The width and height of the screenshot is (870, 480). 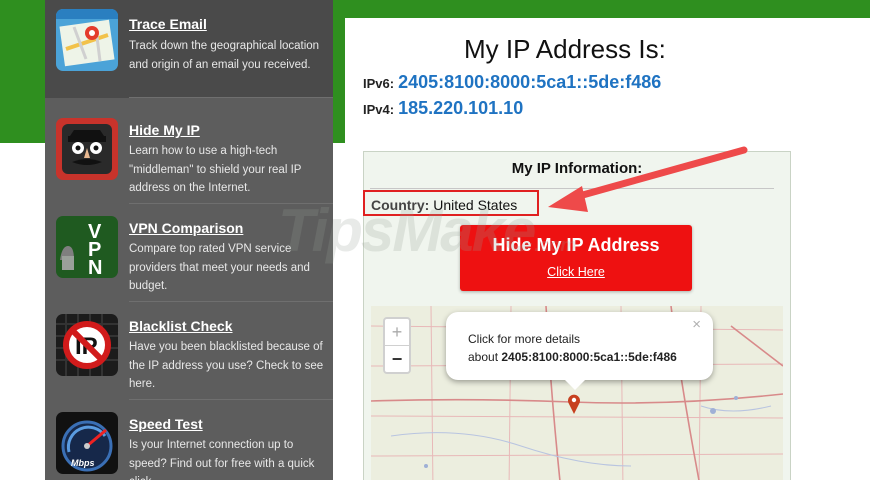 I want to click on annotation-arrow-icon, so click(x=648, y=179).